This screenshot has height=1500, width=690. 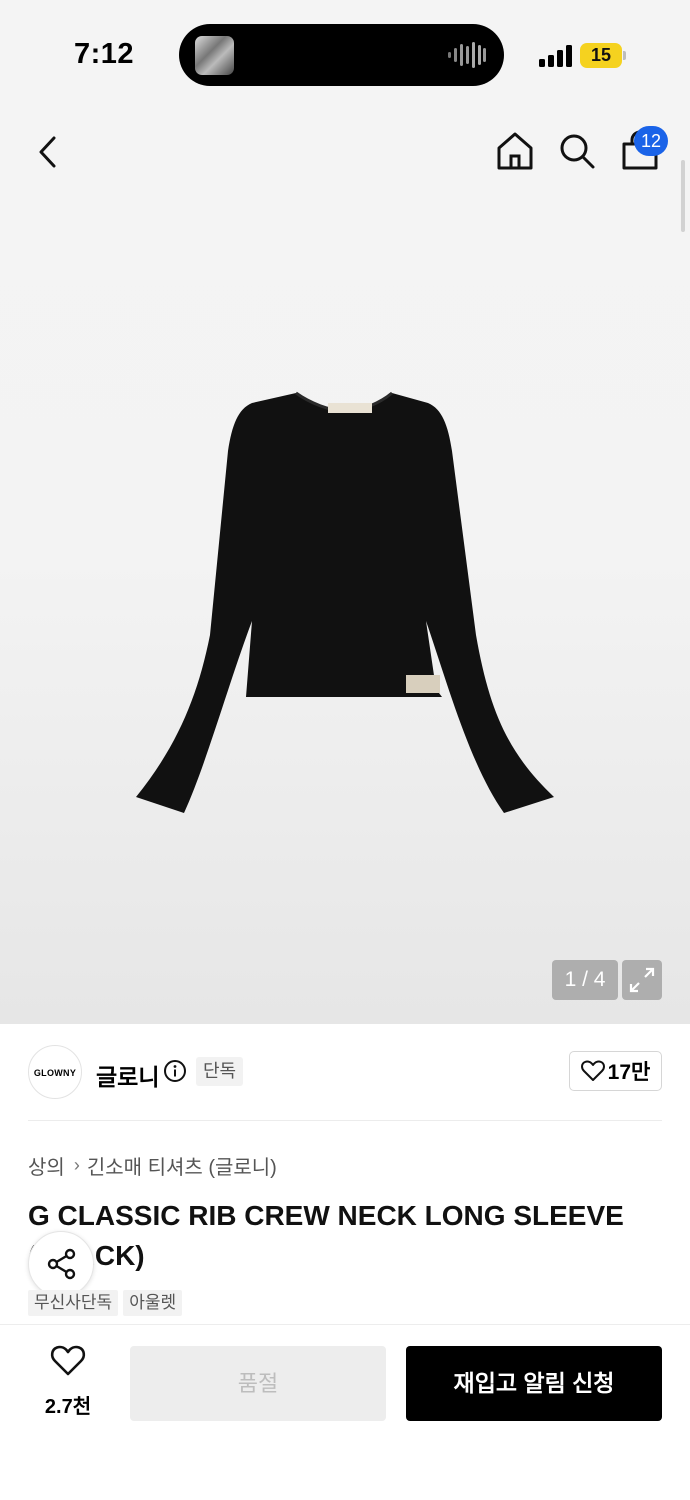 What do you see at coordinates (153, 1303) in the screenshot?
I see `tag-item: 아울렛` at bounding box center [153, 1303].